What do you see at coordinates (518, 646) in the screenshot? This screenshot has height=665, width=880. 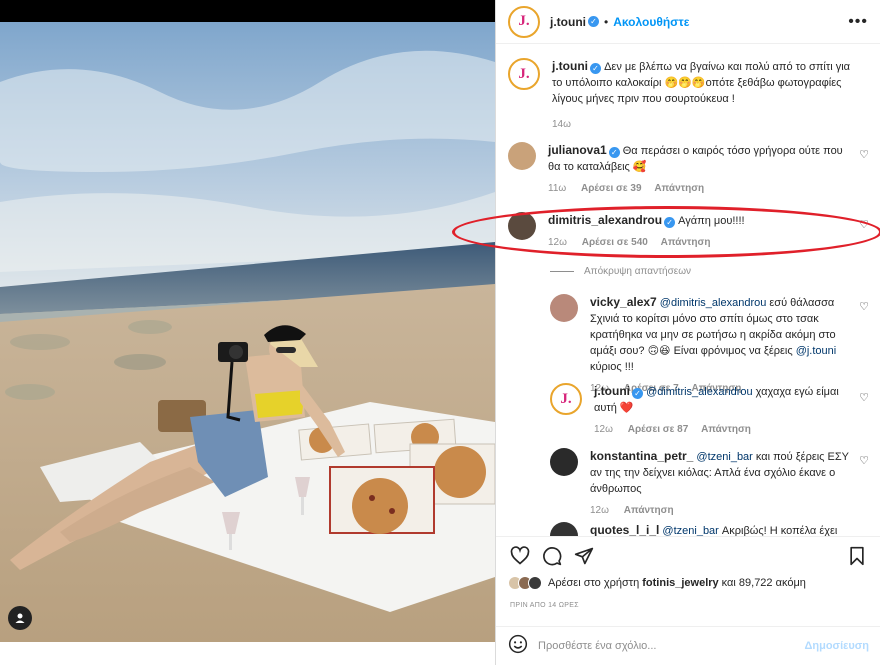 I see `emoji-icon` at bounding box center [518, 646].